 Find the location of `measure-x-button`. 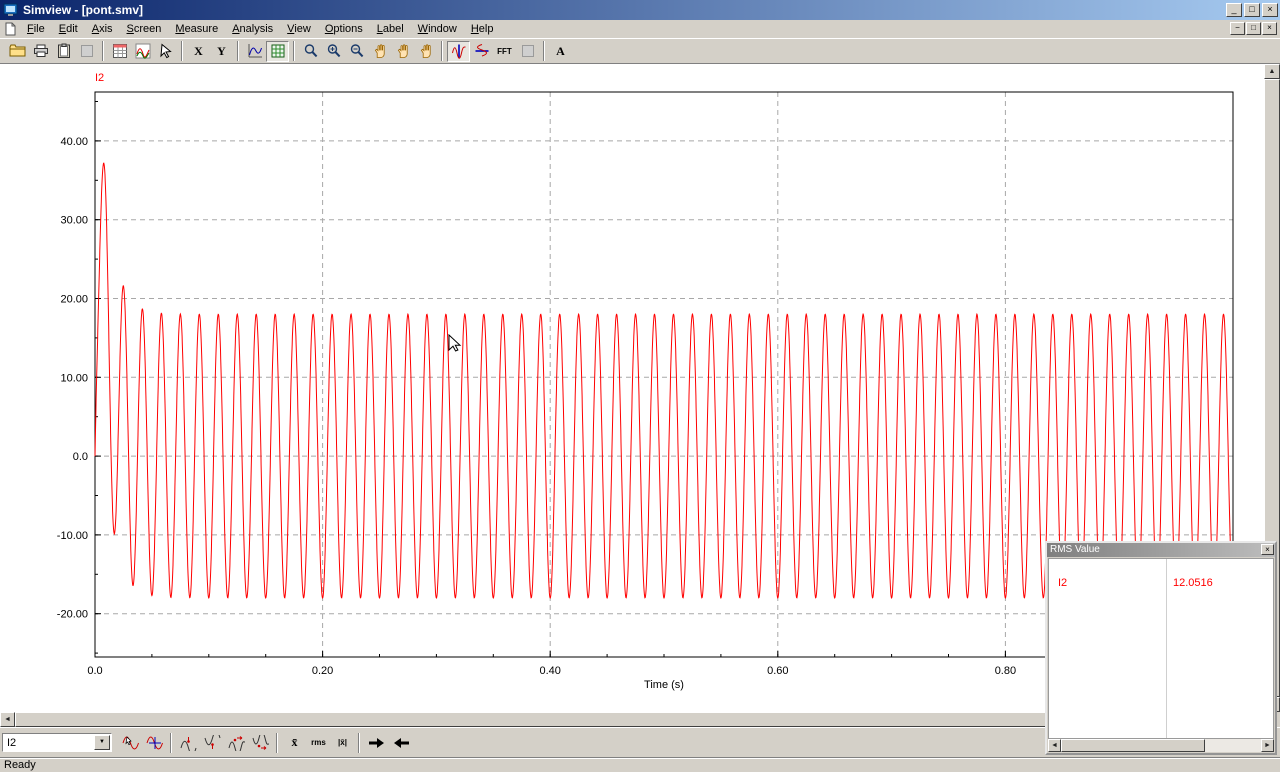

measure-x-button is located at coordinates (458, 51).